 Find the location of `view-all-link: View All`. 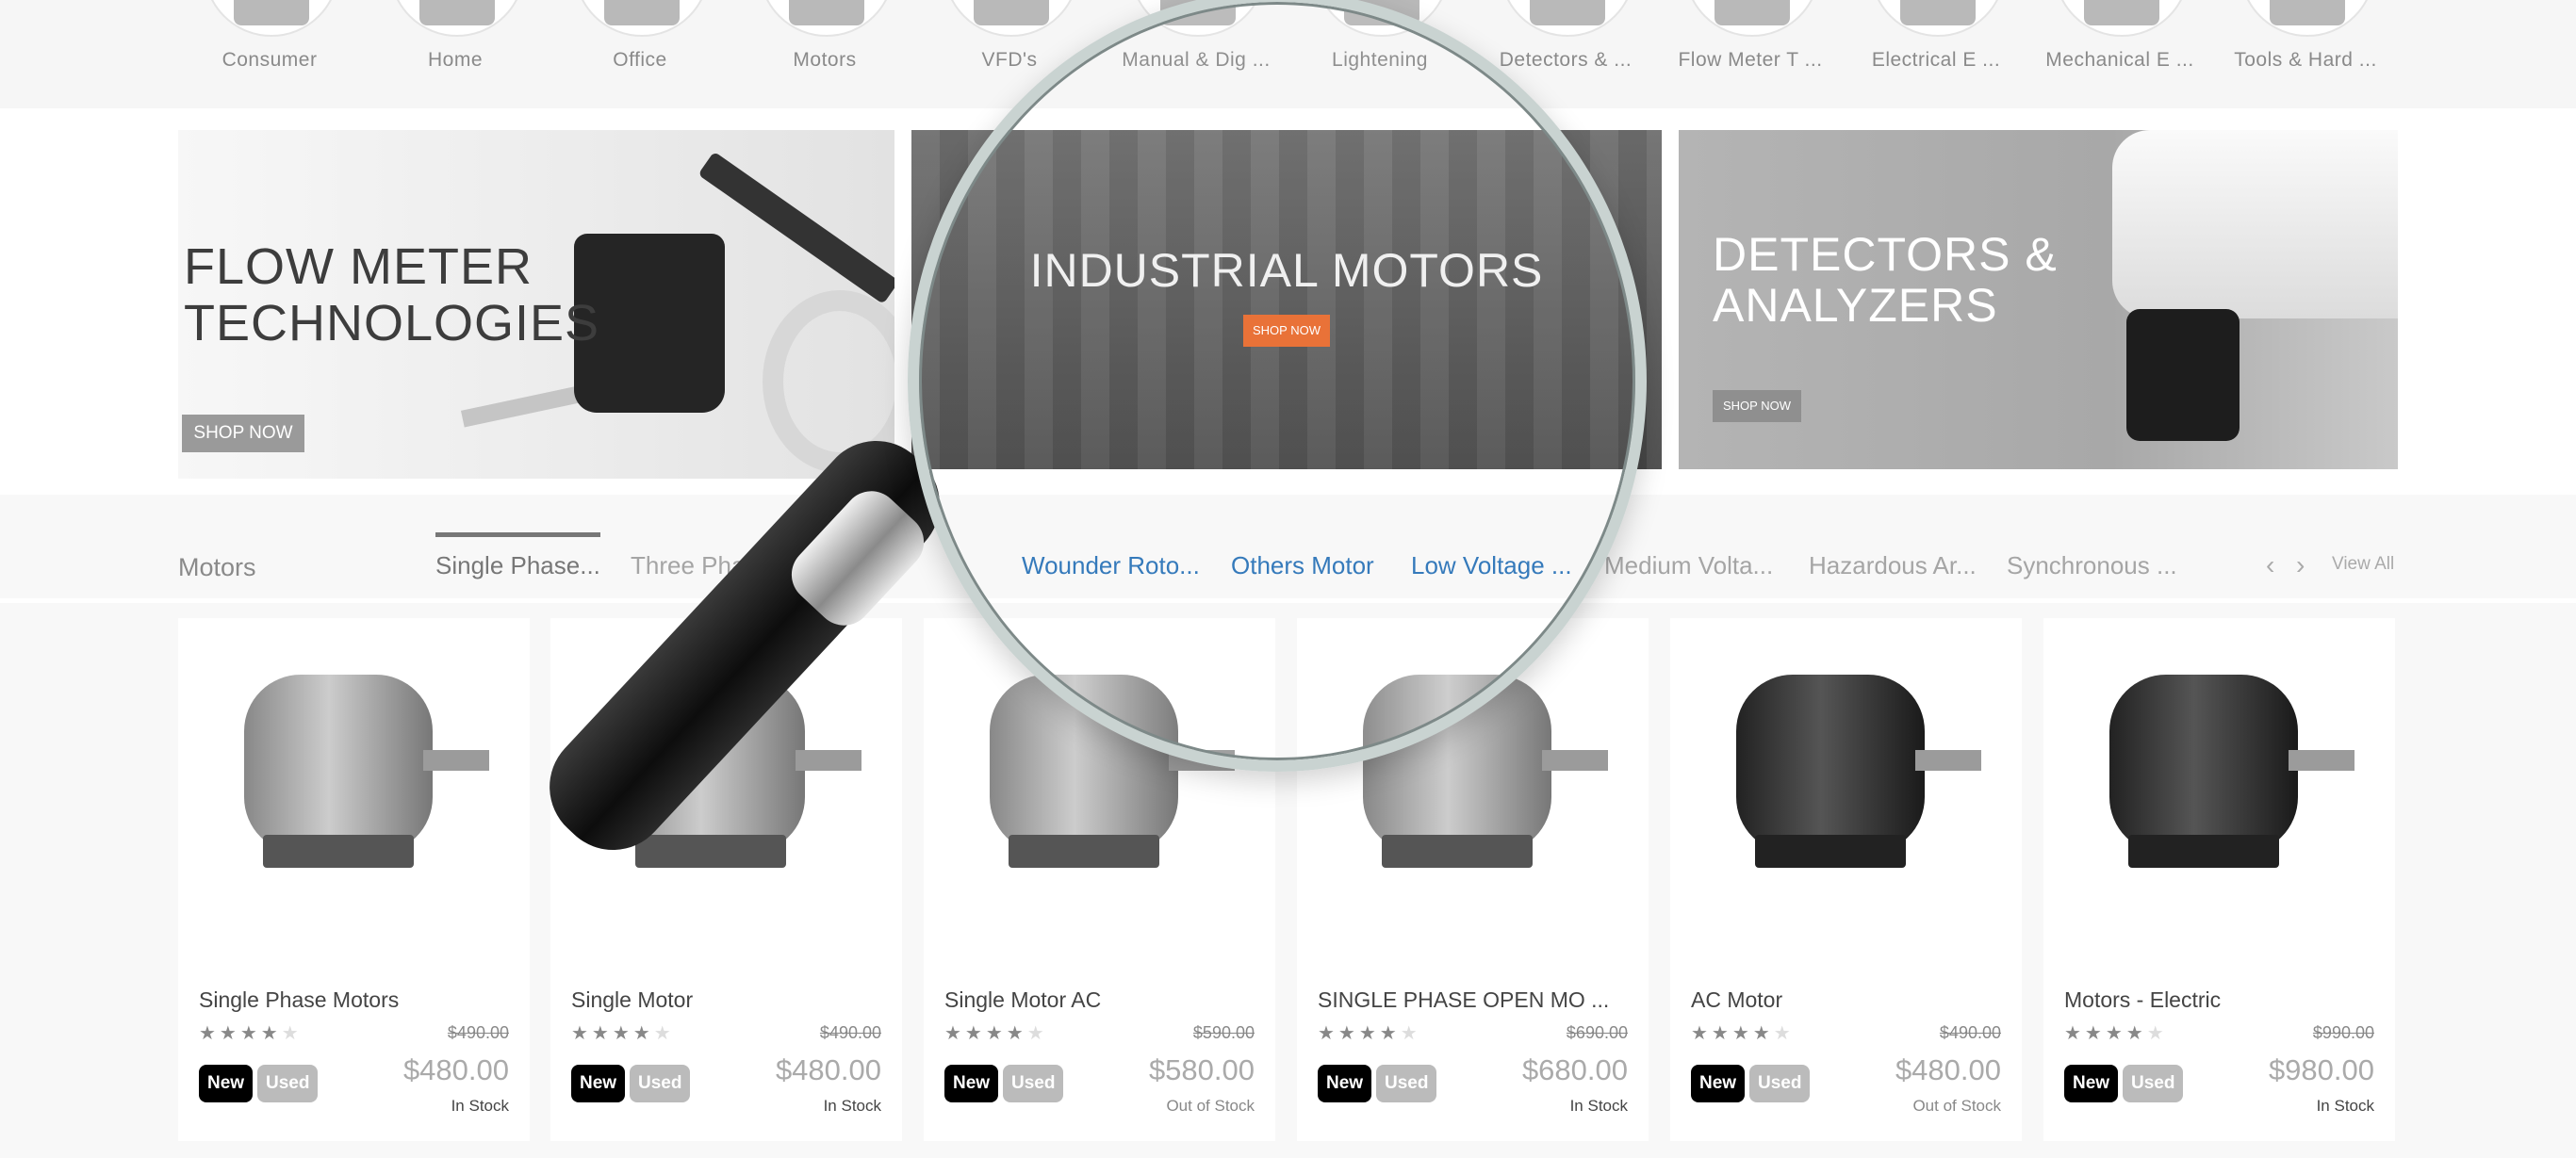

view-all-link: View All is located at coordinates (2363, 565).